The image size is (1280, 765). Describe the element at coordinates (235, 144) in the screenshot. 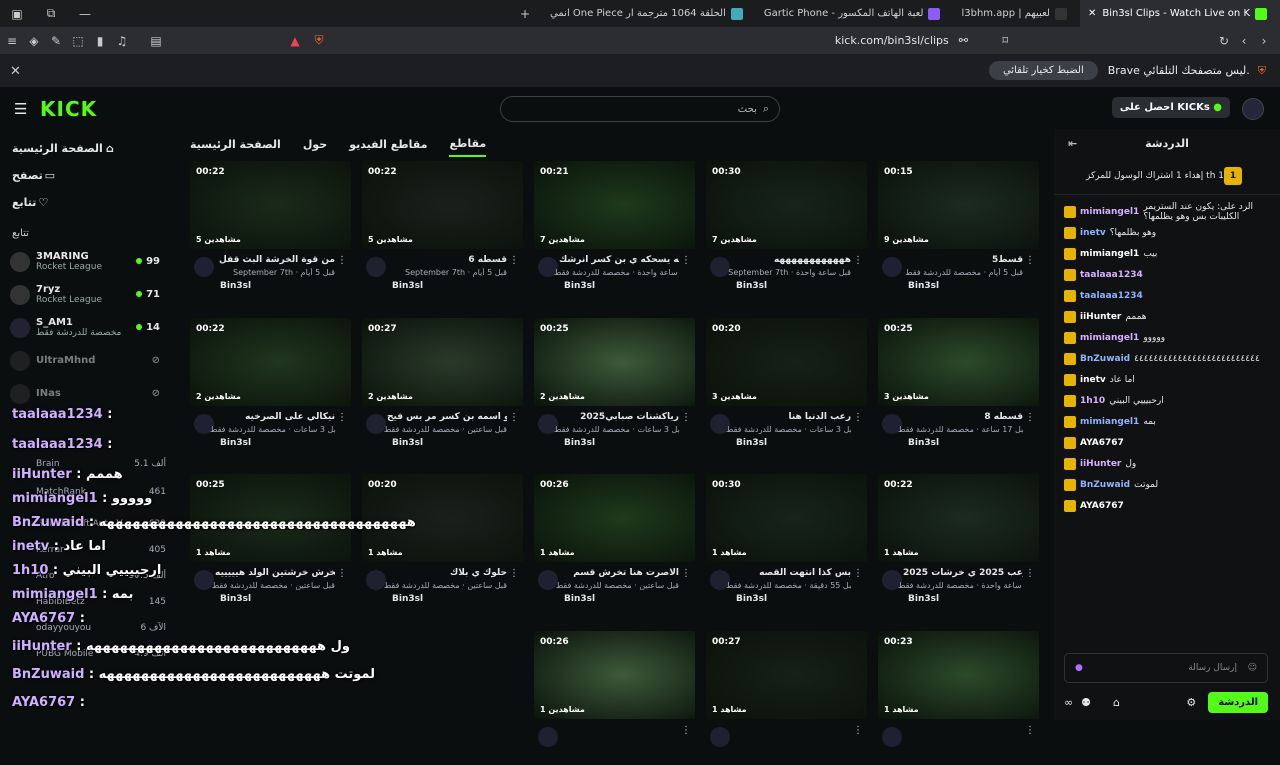

I see `tab-home: الصفحة الرئيسية` at that location.